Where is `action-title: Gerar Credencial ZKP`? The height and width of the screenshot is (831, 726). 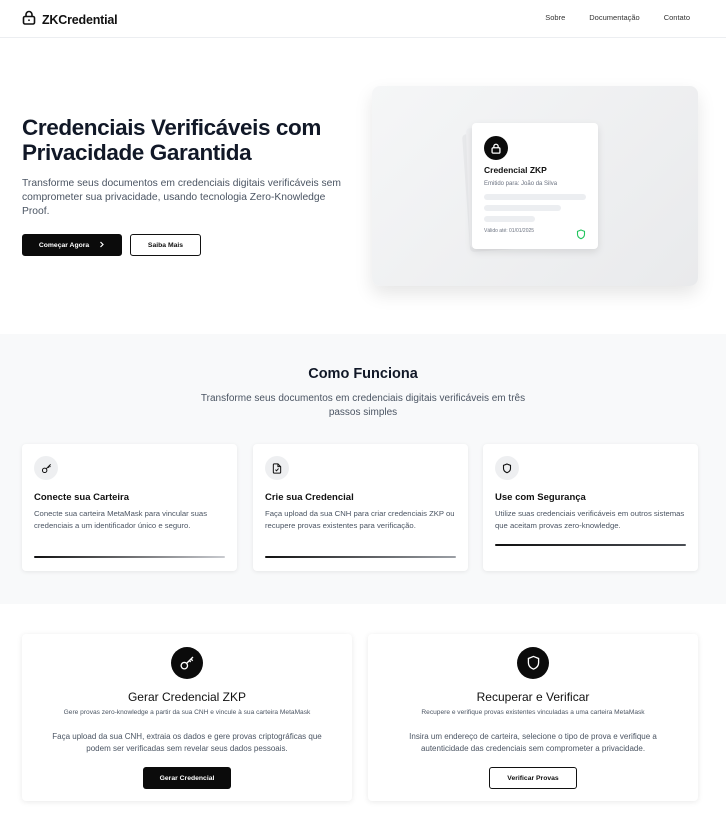
action-title: Gerar Credencial ZKP is located at coordinates (187, 697).